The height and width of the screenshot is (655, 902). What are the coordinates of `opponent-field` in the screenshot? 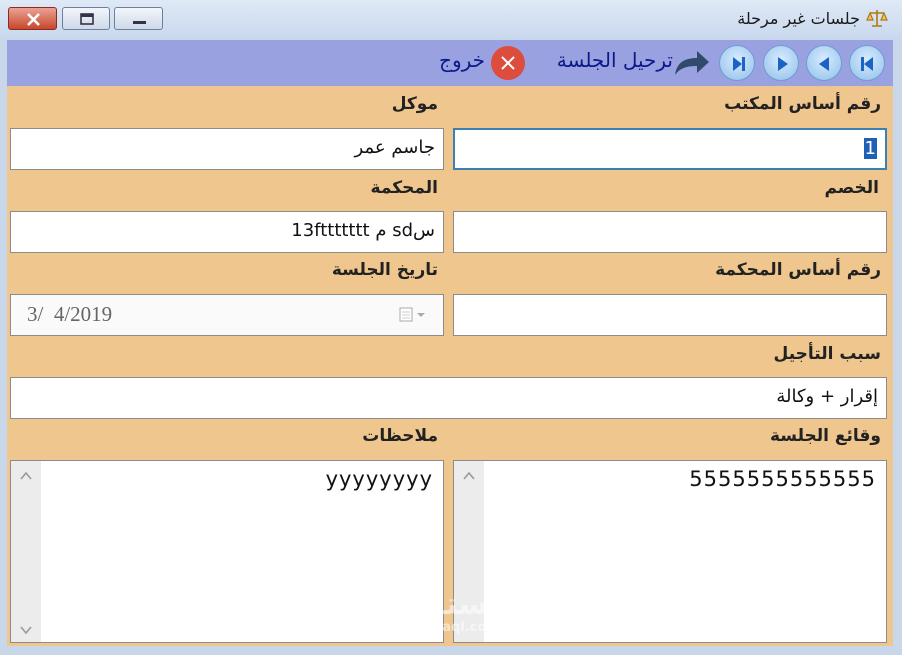 It's located at (670, 232).